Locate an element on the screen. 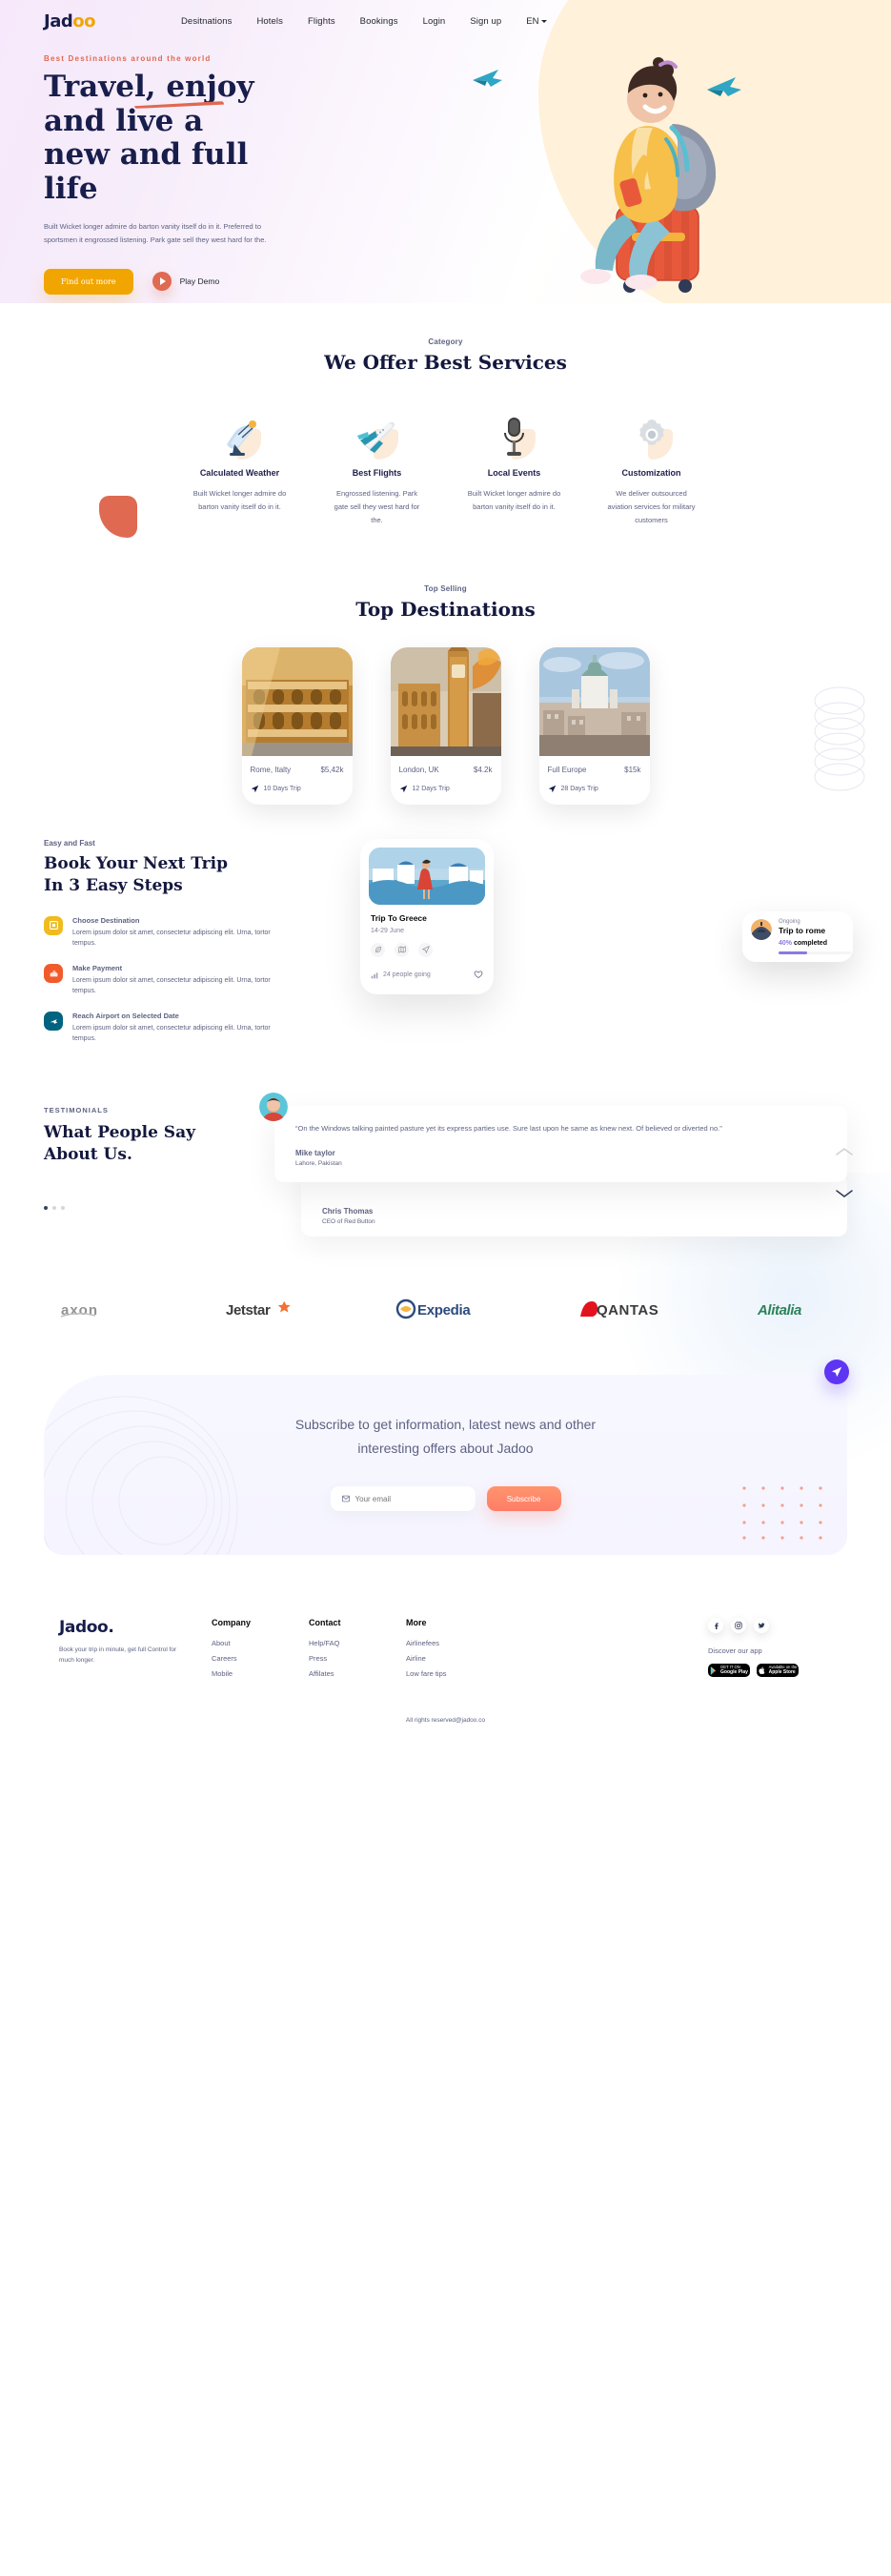 This screenshot has width=891, height=2576. nav-item-destinations: Desitnations is located at coordinates (206, 21).